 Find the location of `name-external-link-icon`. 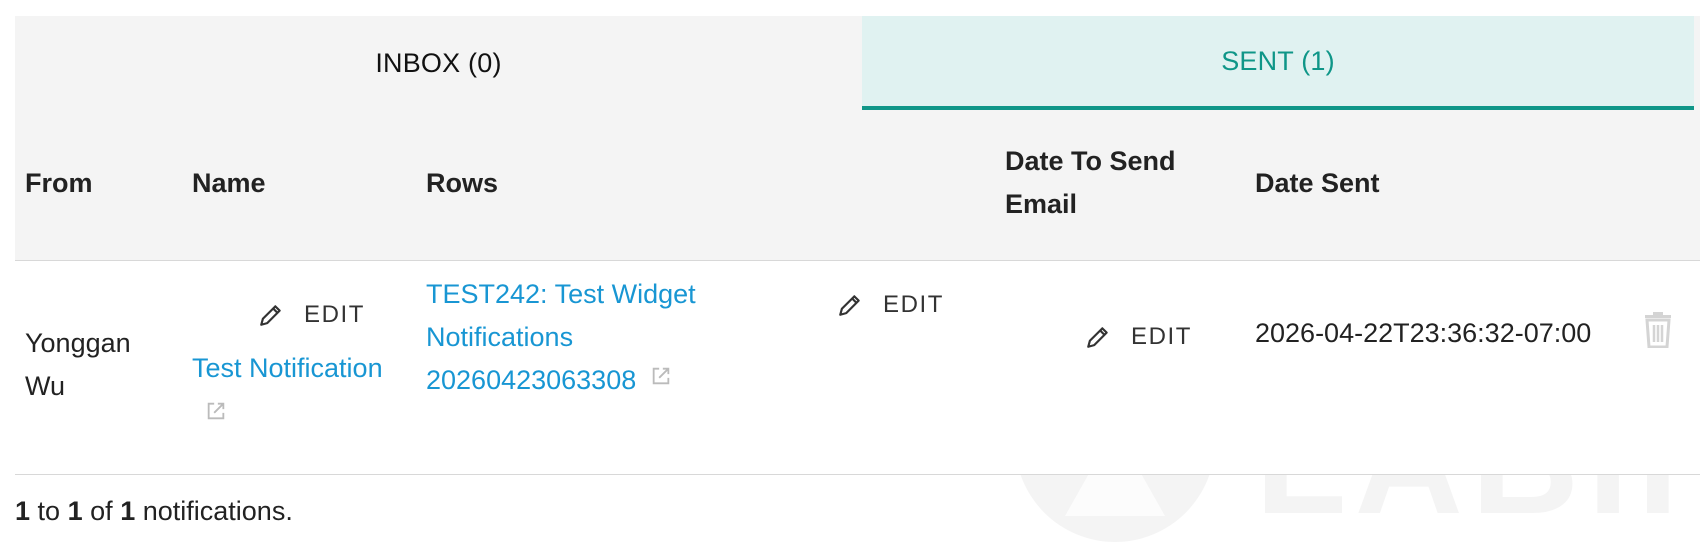

name-external-link-icon is located at coordinates (216, 411).